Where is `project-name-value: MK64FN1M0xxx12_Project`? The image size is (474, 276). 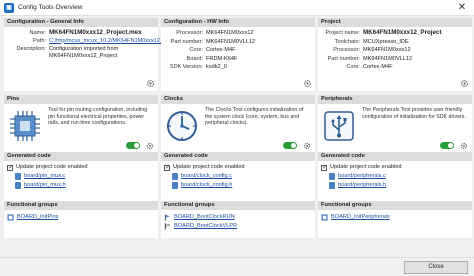 project-name-value: MK64FN1M0xxx12_Project is located at coordinates (402, 32).